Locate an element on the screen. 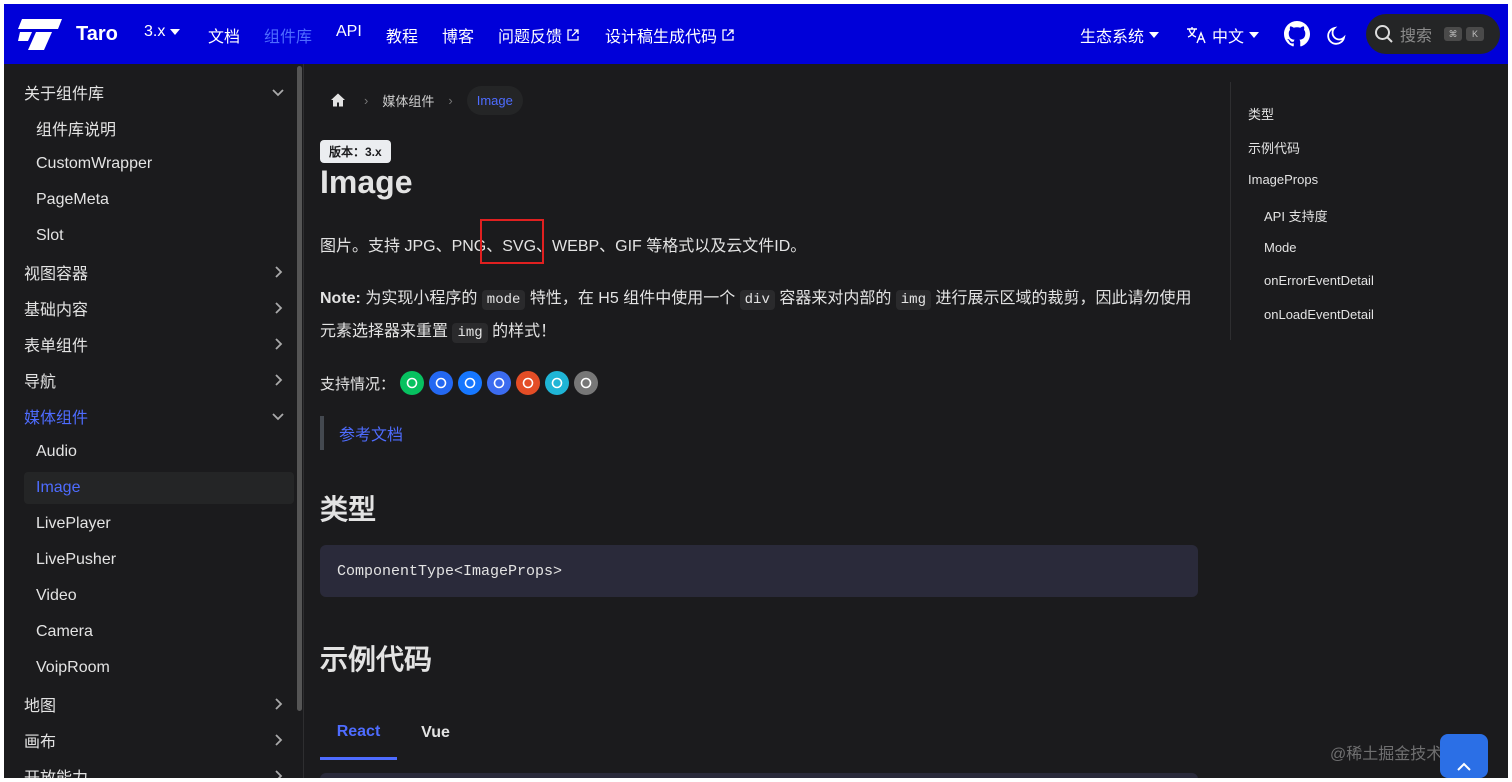  arrow-up-icon is located at coordinates (1464, 766).